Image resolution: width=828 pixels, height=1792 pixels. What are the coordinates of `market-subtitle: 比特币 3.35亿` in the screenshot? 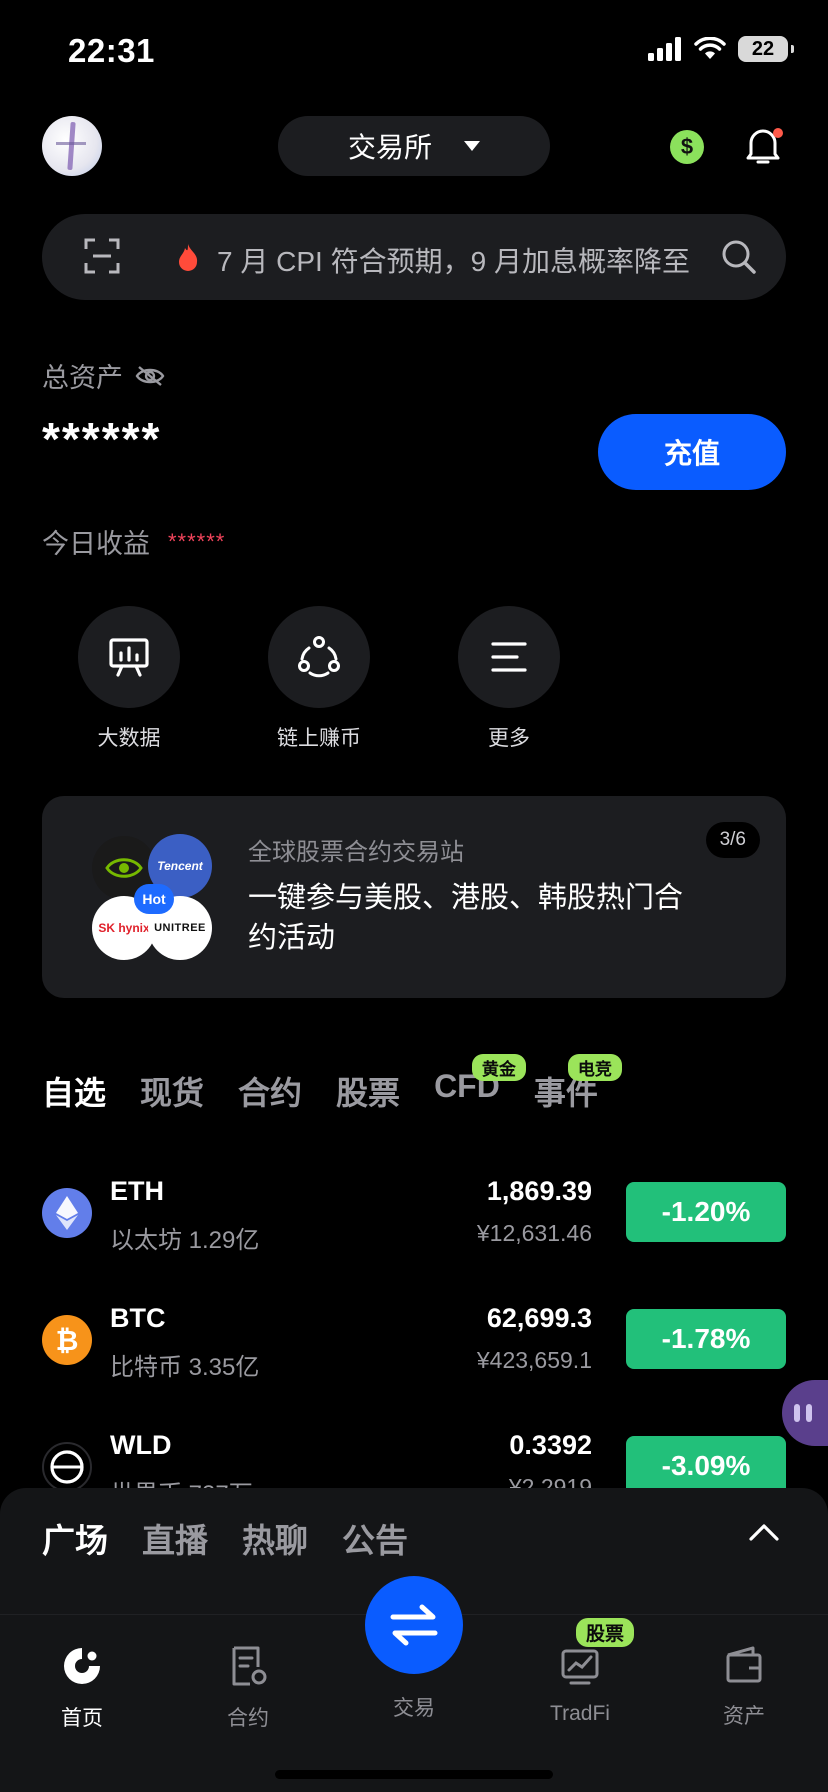 It's located at (185, 1367).